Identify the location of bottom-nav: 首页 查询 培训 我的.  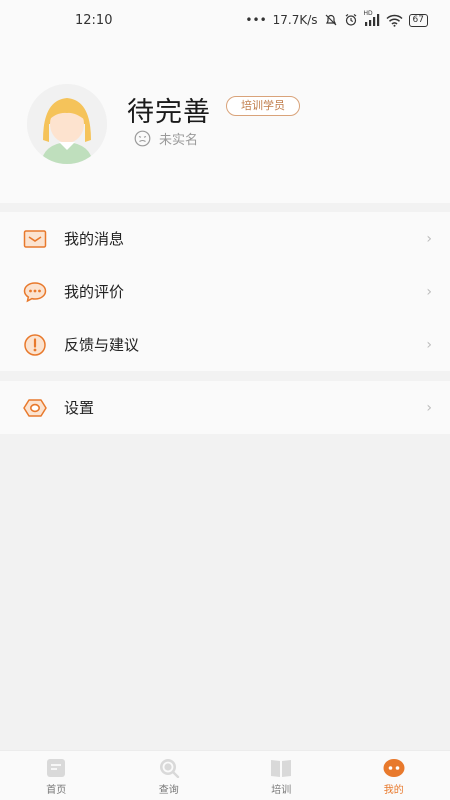
(225, 775).